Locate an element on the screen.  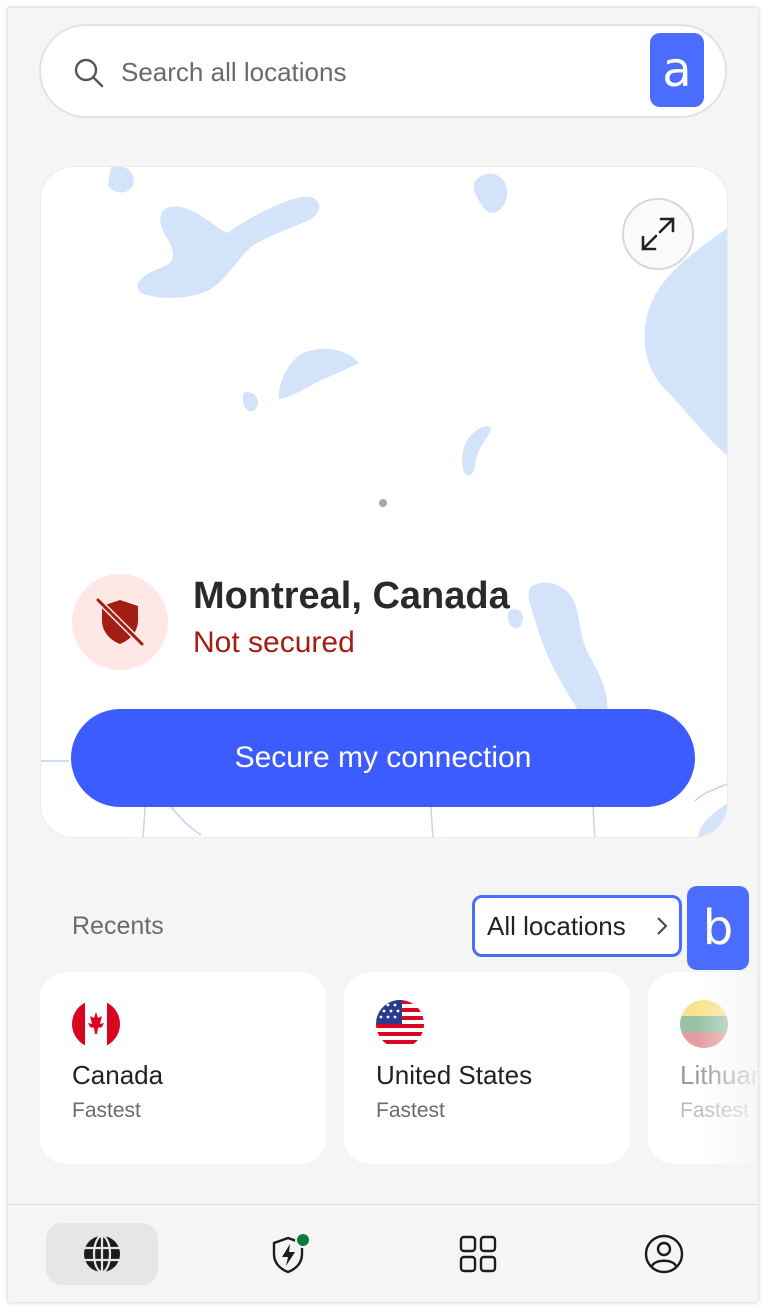
nav-apps is located at coordinates (478, 1254).